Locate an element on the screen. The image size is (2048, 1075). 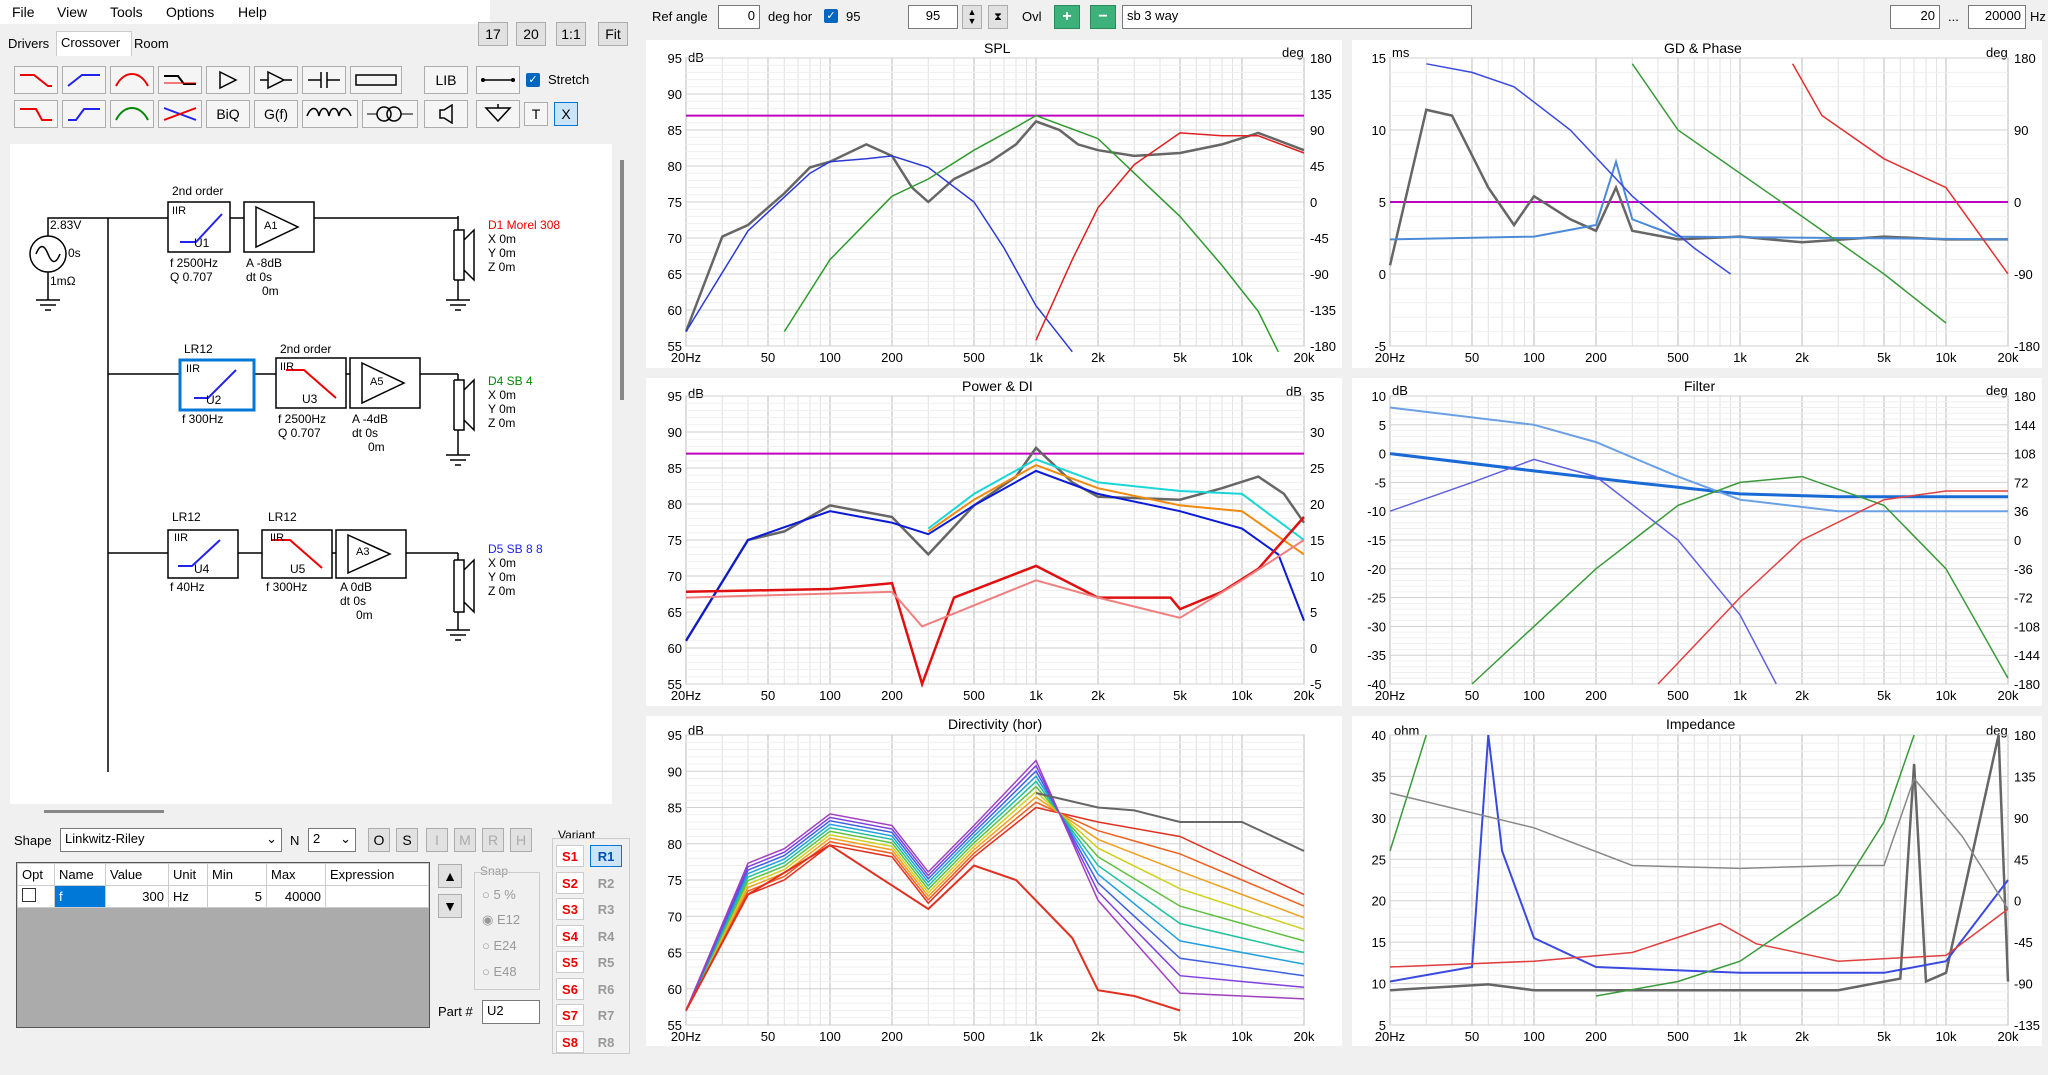
plus-icon: + is located at coordinates (1067, 16).